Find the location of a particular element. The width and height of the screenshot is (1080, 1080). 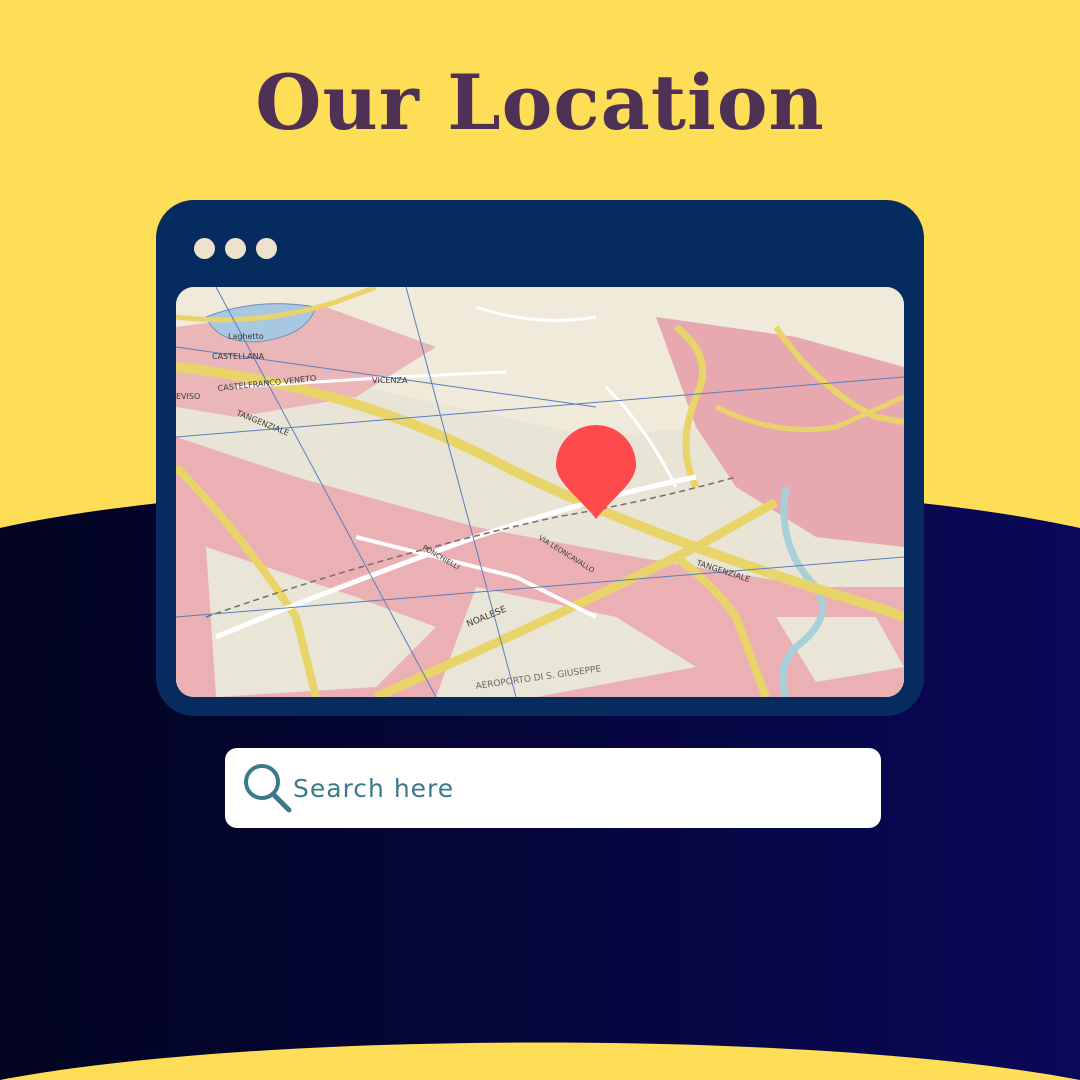

map-label: VICENZA is located at coordinates (390, 380).